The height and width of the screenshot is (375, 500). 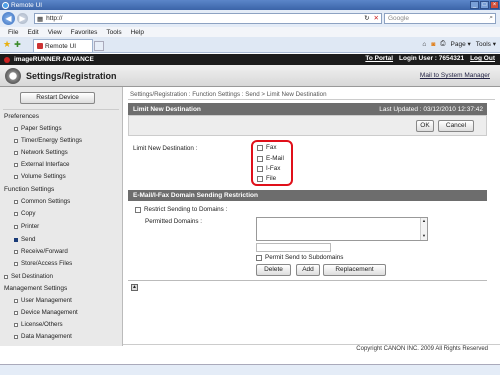 I want to click on replacement-button: Replacement, so click(x=354, y=270).